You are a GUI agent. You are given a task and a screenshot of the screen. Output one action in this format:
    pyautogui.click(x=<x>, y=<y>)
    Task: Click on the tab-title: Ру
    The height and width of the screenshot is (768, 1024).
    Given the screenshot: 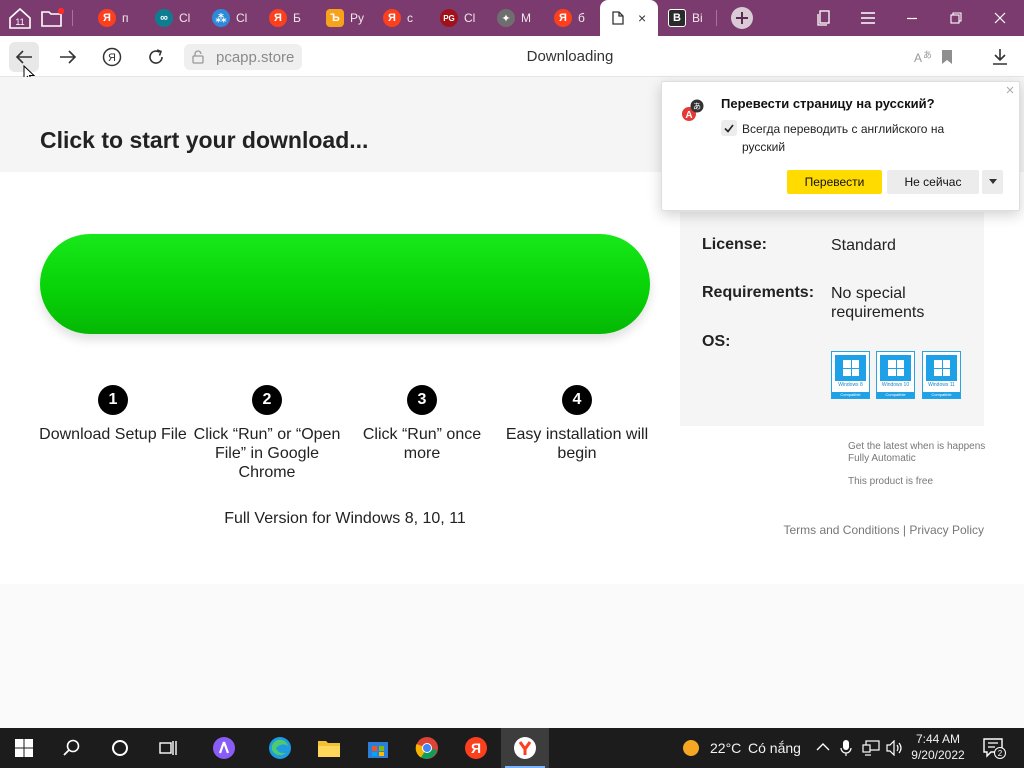 What is the action you would take?
    pyautogui.click(x=357, y=18)
    